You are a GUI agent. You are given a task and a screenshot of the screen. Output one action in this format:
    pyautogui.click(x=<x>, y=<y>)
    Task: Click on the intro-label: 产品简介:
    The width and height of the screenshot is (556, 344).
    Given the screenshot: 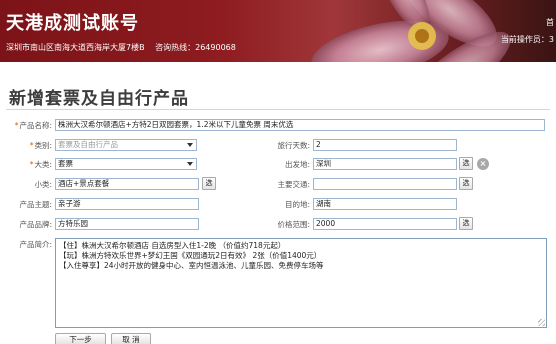 What is the action you would take?
    pyautogui.click(x=35, y=244)
    